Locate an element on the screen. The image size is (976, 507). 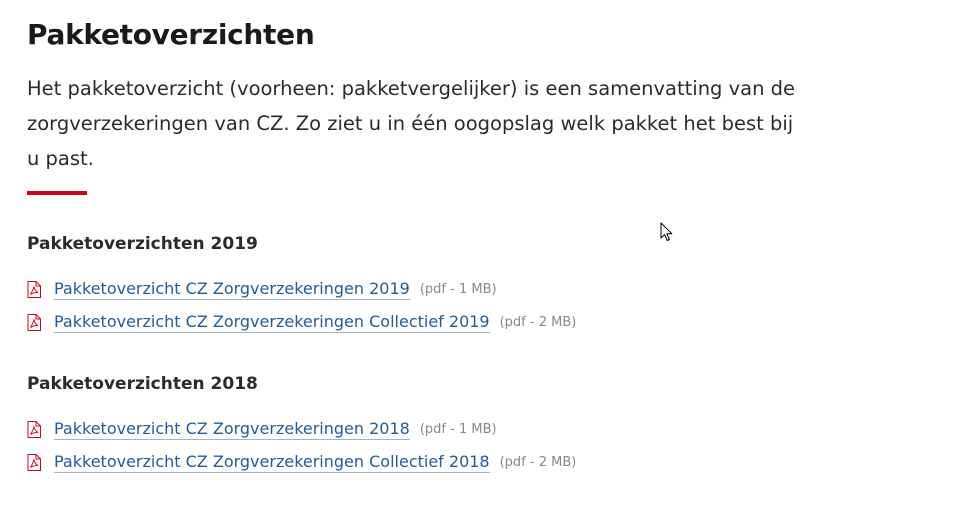
section-heading-2019: Pakketoverzichten 2019 is located at coordinates (142, 244).